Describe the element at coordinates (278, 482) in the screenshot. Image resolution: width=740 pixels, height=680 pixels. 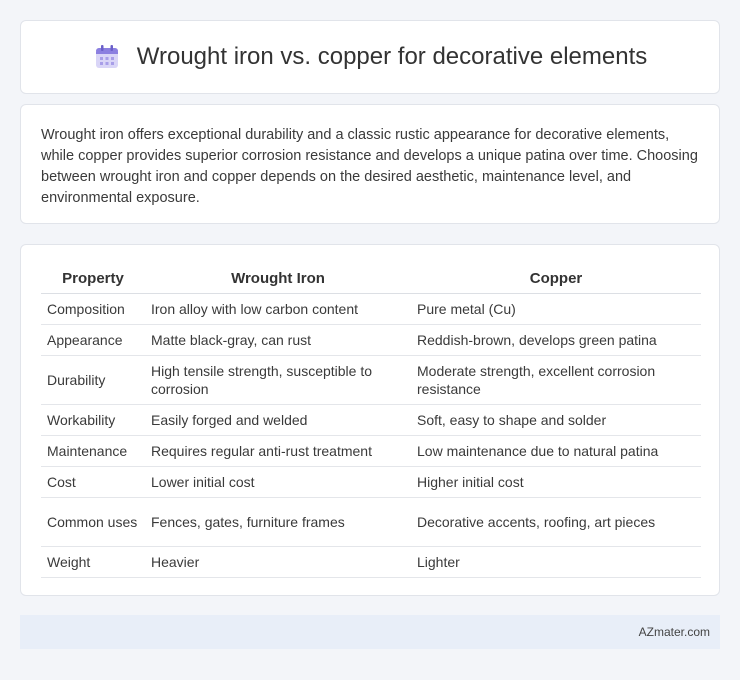
I see `wrought-iron-cell: Lower initial cost` at that location.